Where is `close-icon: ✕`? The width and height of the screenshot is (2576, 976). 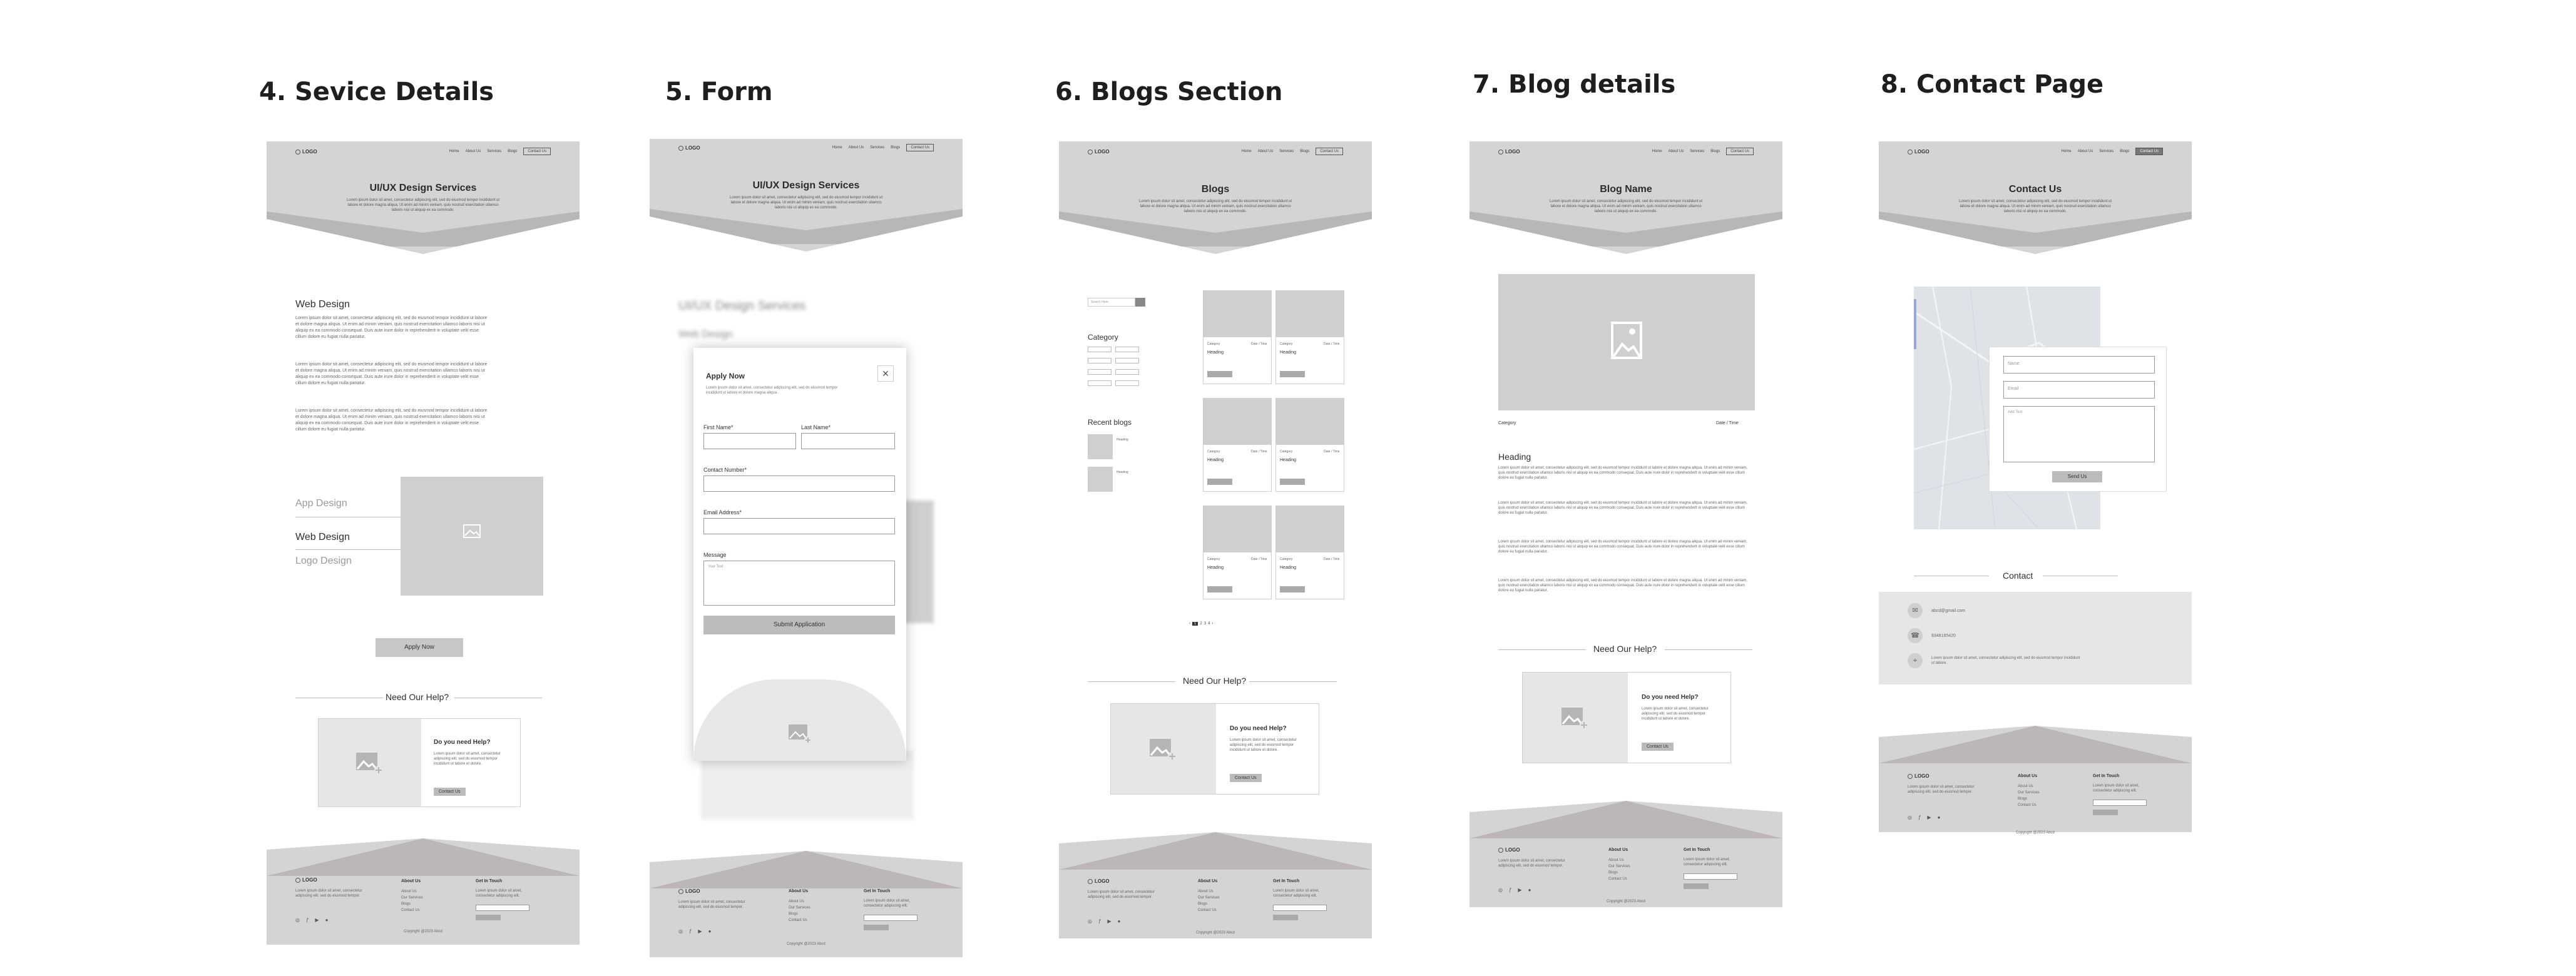
close-icon: ✕ is located at coordinates (885, 373).